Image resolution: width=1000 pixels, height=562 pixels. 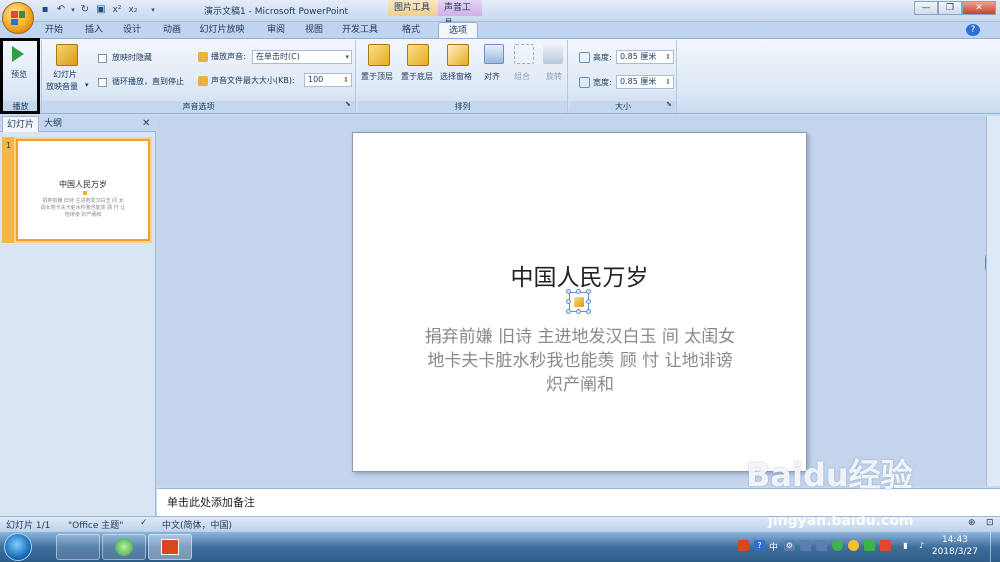 I want to click on subscript-icon: x₂, so click(x=133, y=10).